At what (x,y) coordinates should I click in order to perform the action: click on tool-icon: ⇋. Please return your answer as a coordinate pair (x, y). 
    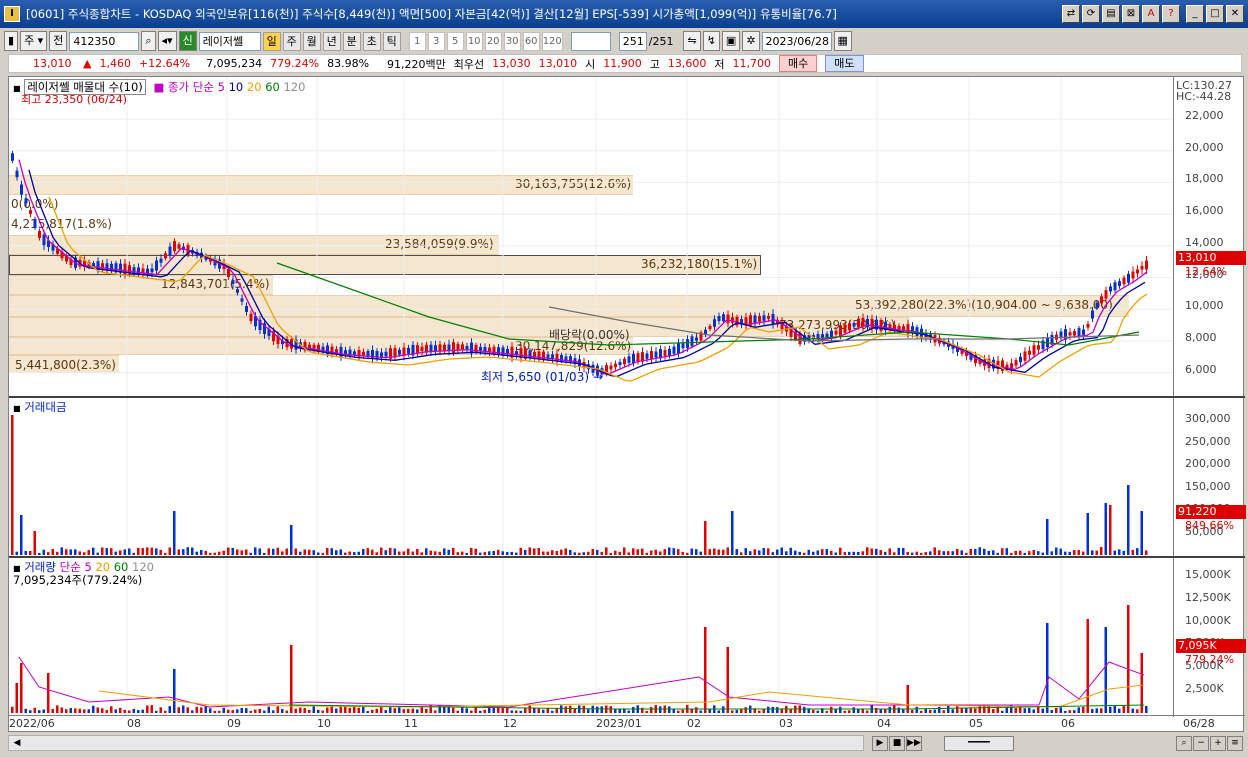
    Looking at the image, I should click on (692, 41).